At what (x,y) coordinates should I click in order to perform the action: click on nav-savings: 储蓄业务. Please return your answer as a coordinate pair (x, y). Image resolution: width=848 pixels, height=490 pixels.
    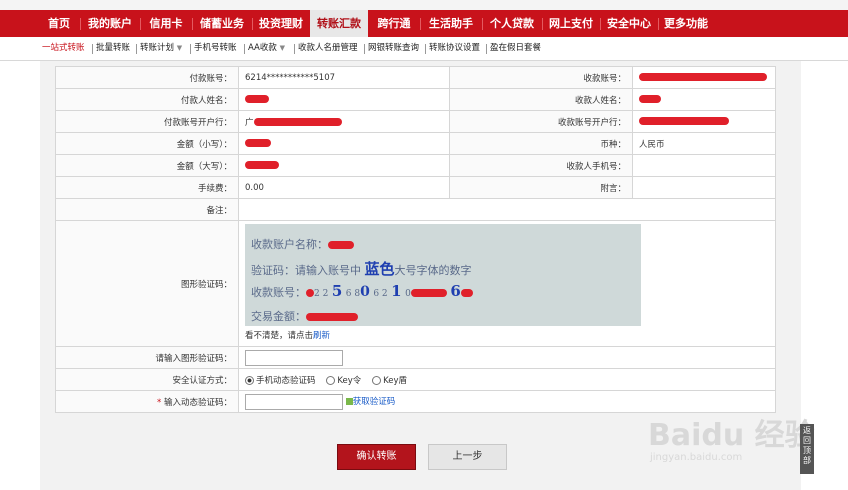
    Looking at the image, I should click on (222, 23).